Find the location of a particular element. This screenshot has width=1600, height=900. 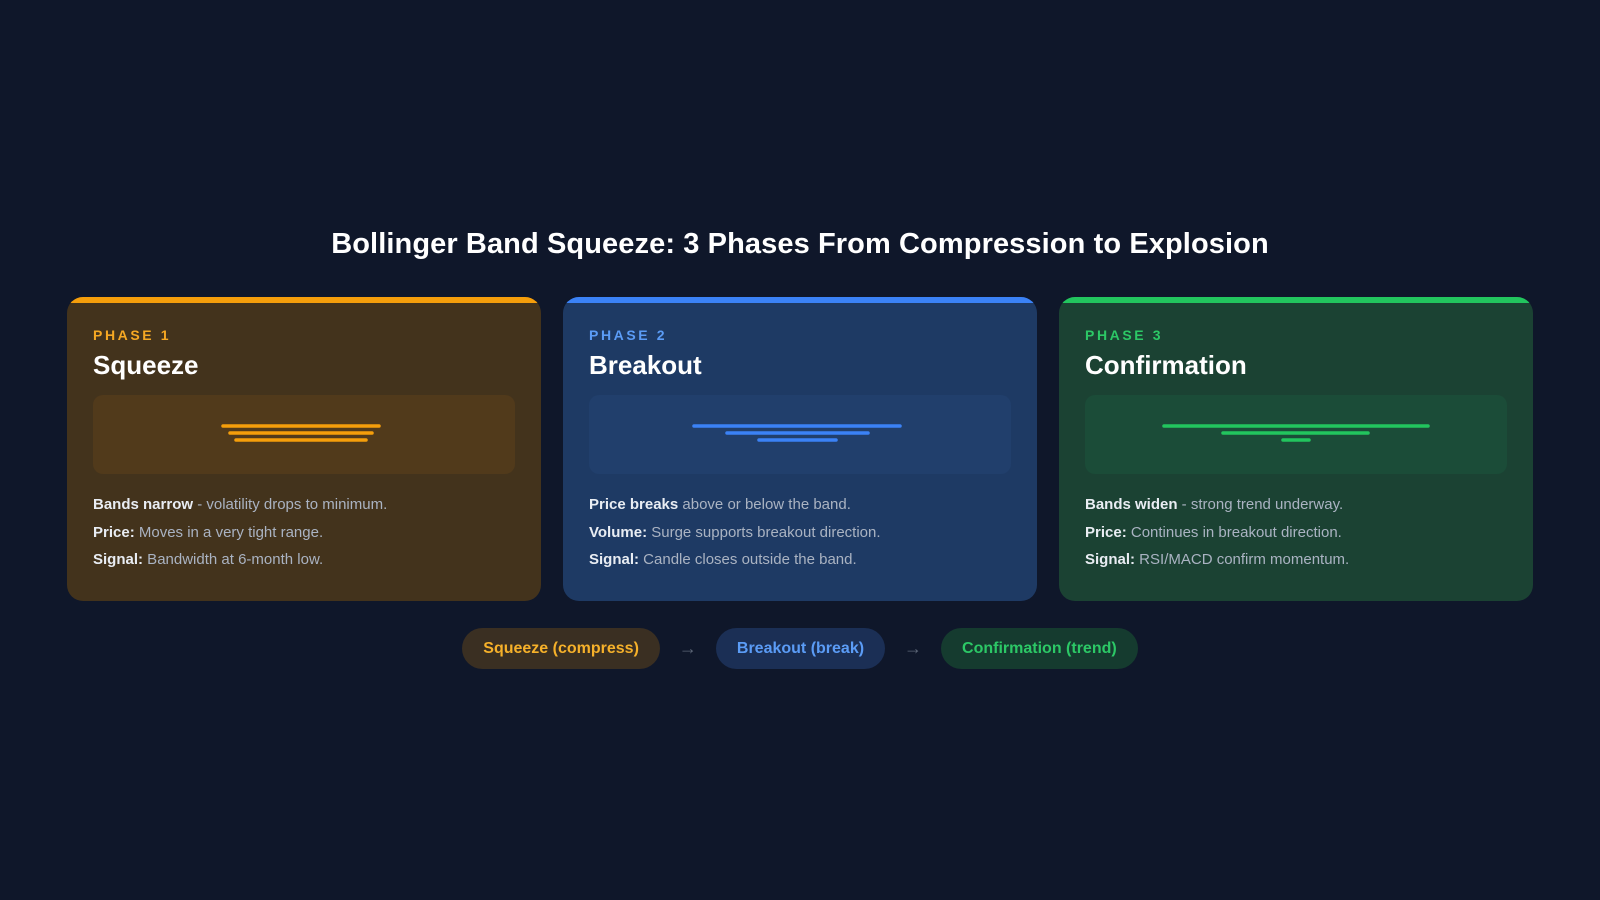

description-line: Signal: RSI/MACD confirm momentum. is located at coordinates (1217, 559).